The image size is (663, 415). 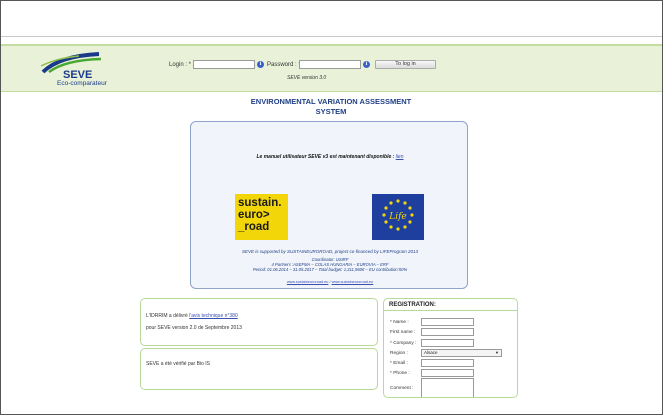 What do you see at coordinates (331, 111) in the screenshot?
I see `page-title-line-2: SYSTEM` at bounding box center [331, 111].